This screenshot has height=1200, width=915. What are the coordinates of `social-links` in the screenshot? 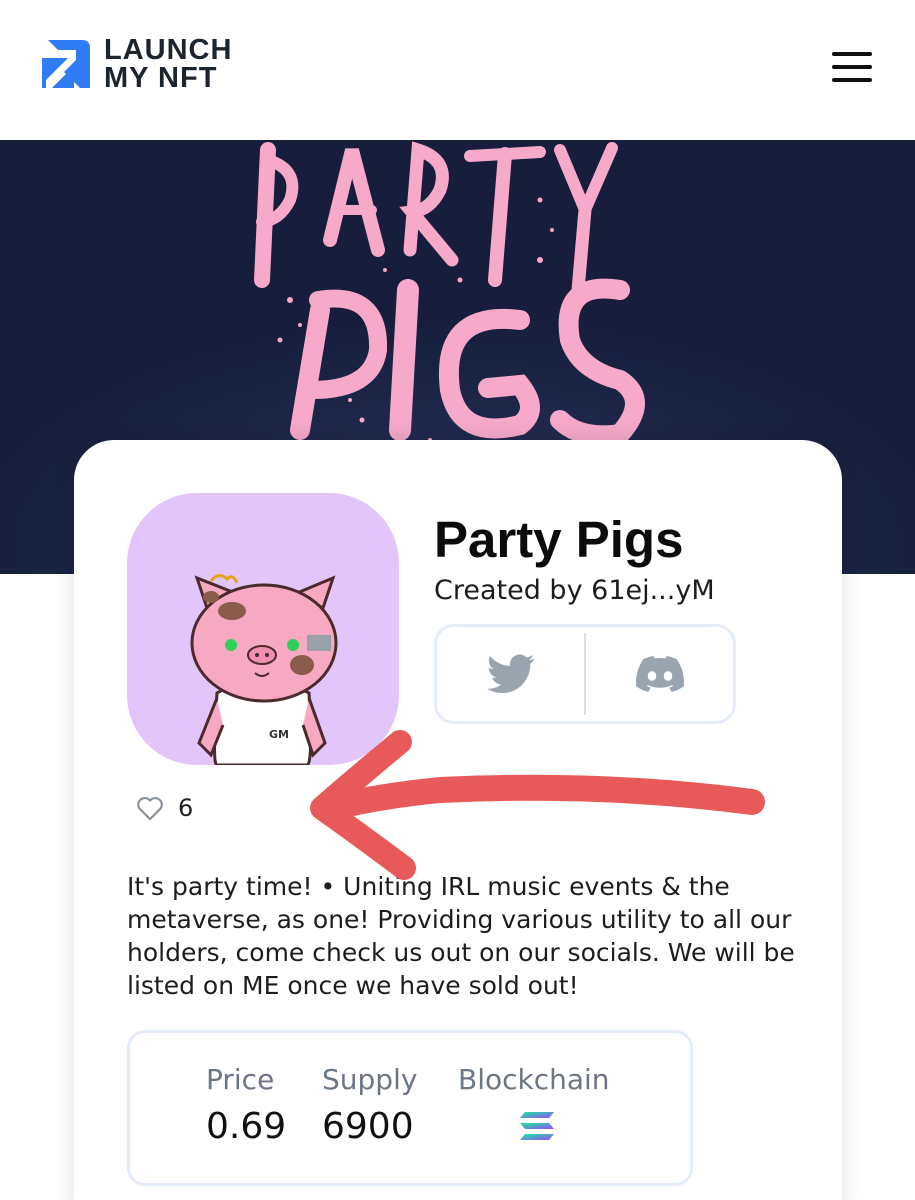 It's located at (585, 674).